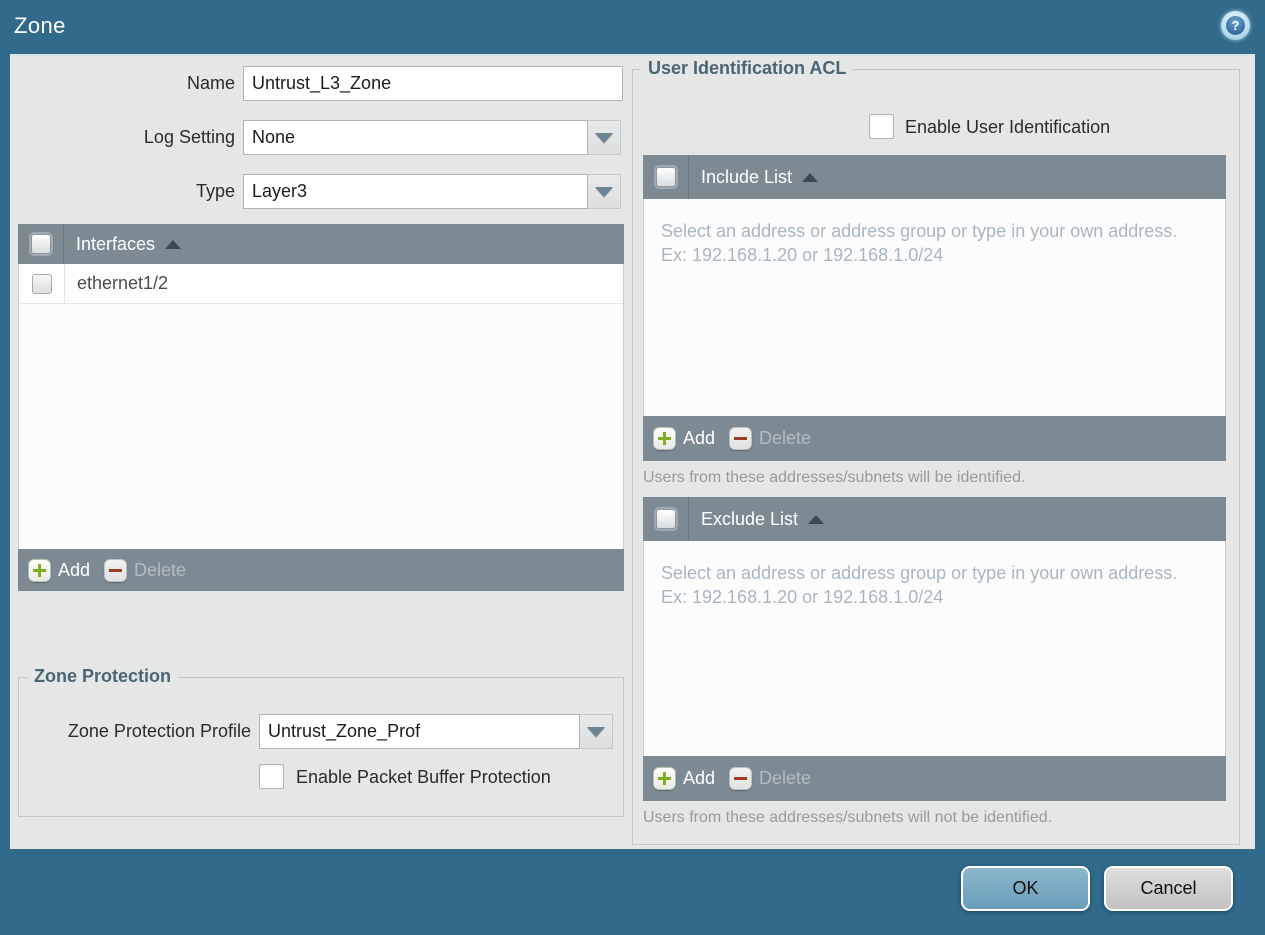 The height and width of the screenshot is (935, 1265). What do you see at coordinates (415, 137) in the screenshot?
I see `log-setting-input` at bounding box center [415, 137].